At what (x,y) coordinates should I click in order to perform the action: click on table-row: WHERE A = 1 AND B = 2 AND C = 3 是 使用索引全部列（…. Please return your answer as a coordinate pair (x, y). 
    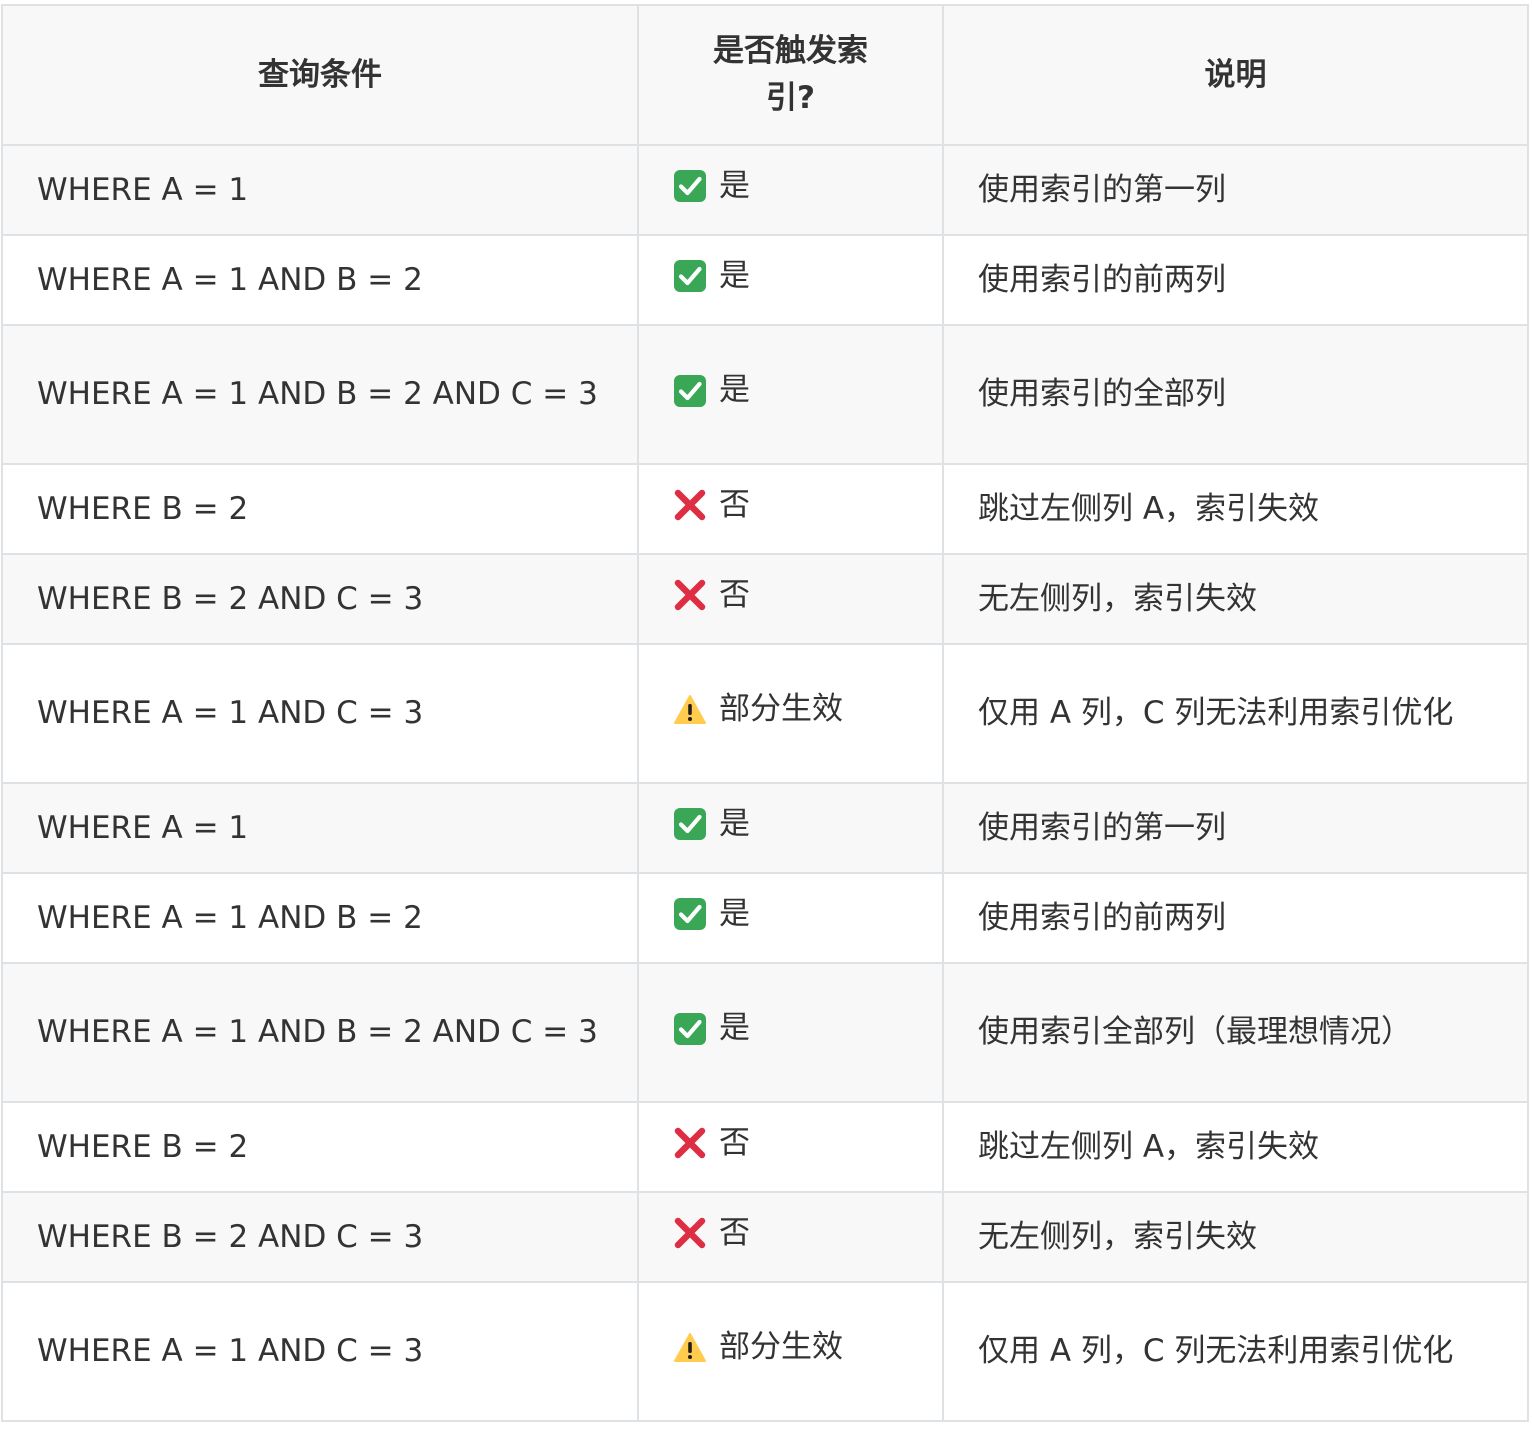
    Looking at the image, I should click on (765, 1032).